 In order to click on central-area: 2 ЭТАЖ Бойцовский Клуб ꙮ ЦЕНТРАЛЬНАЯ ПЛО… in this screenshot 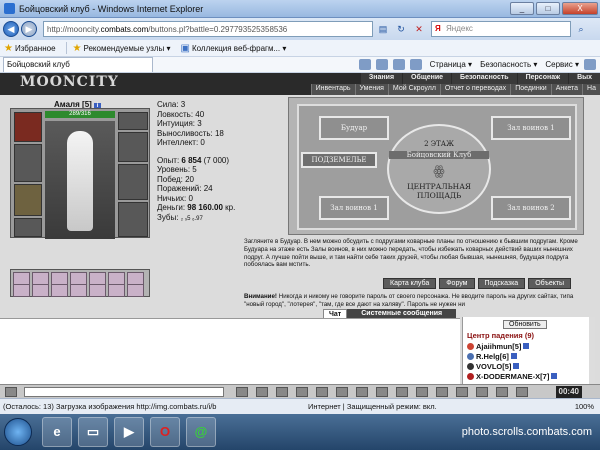, I will do `click(439, 169)`.